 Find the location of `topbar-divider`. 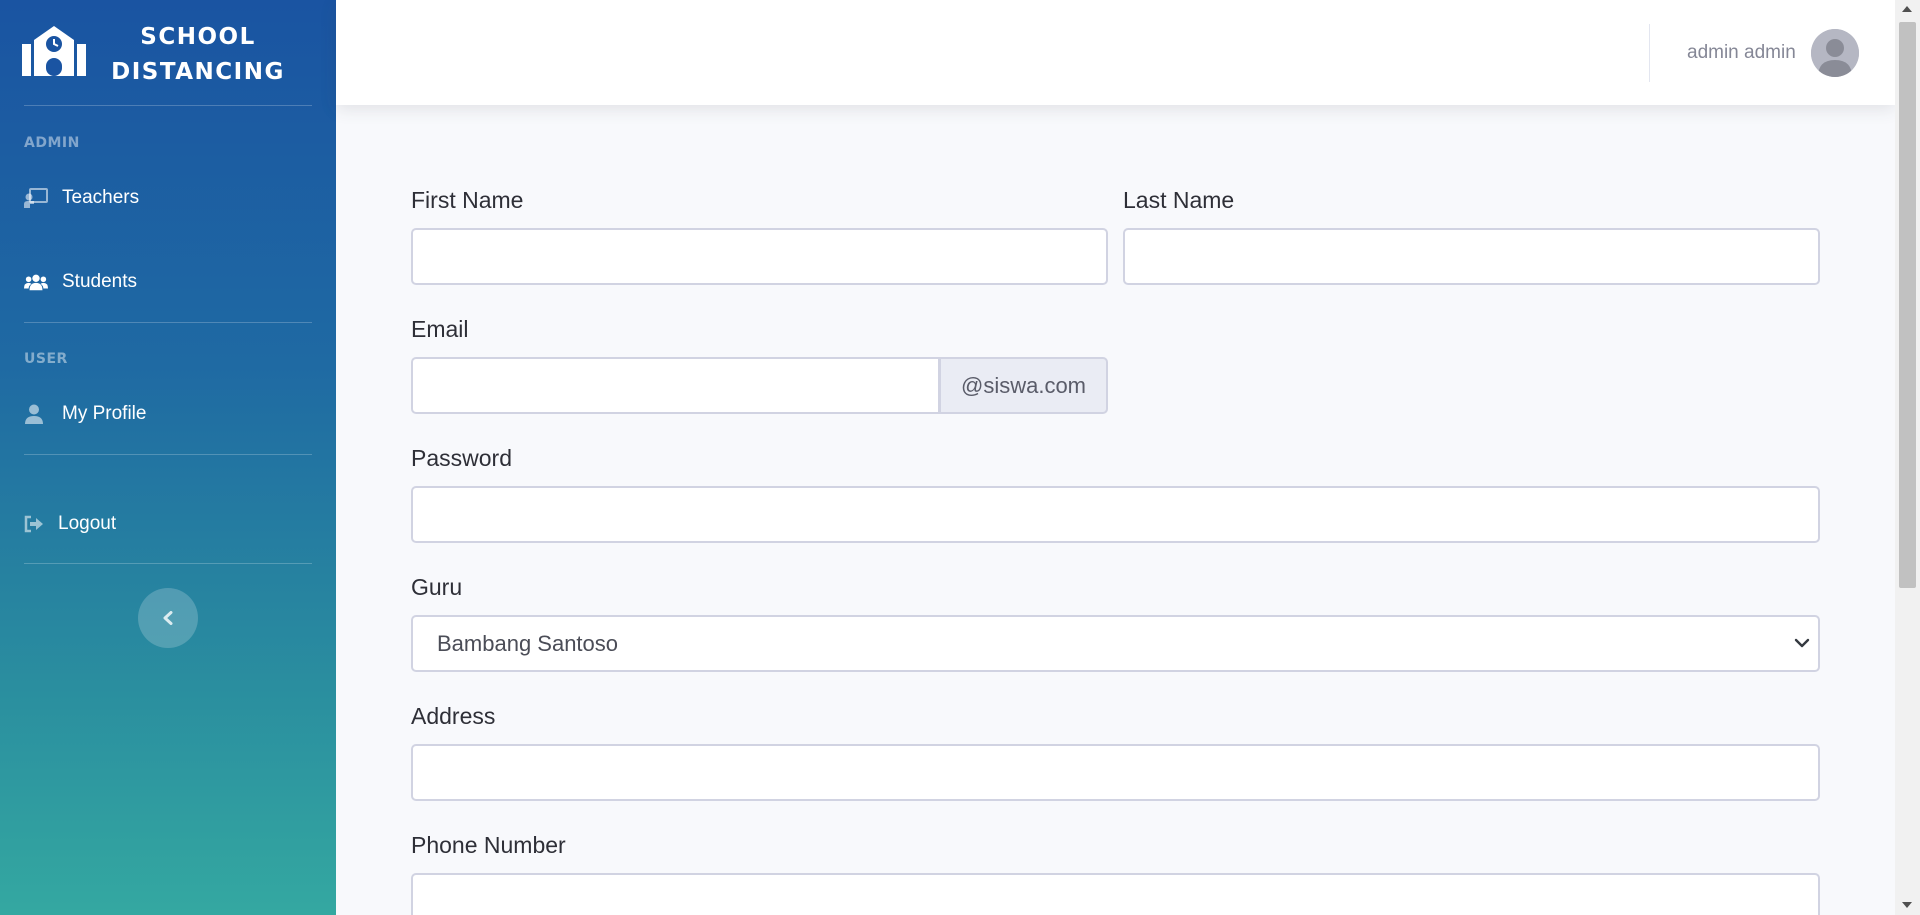

topbar-divider is located at coordinates (1649, 53).